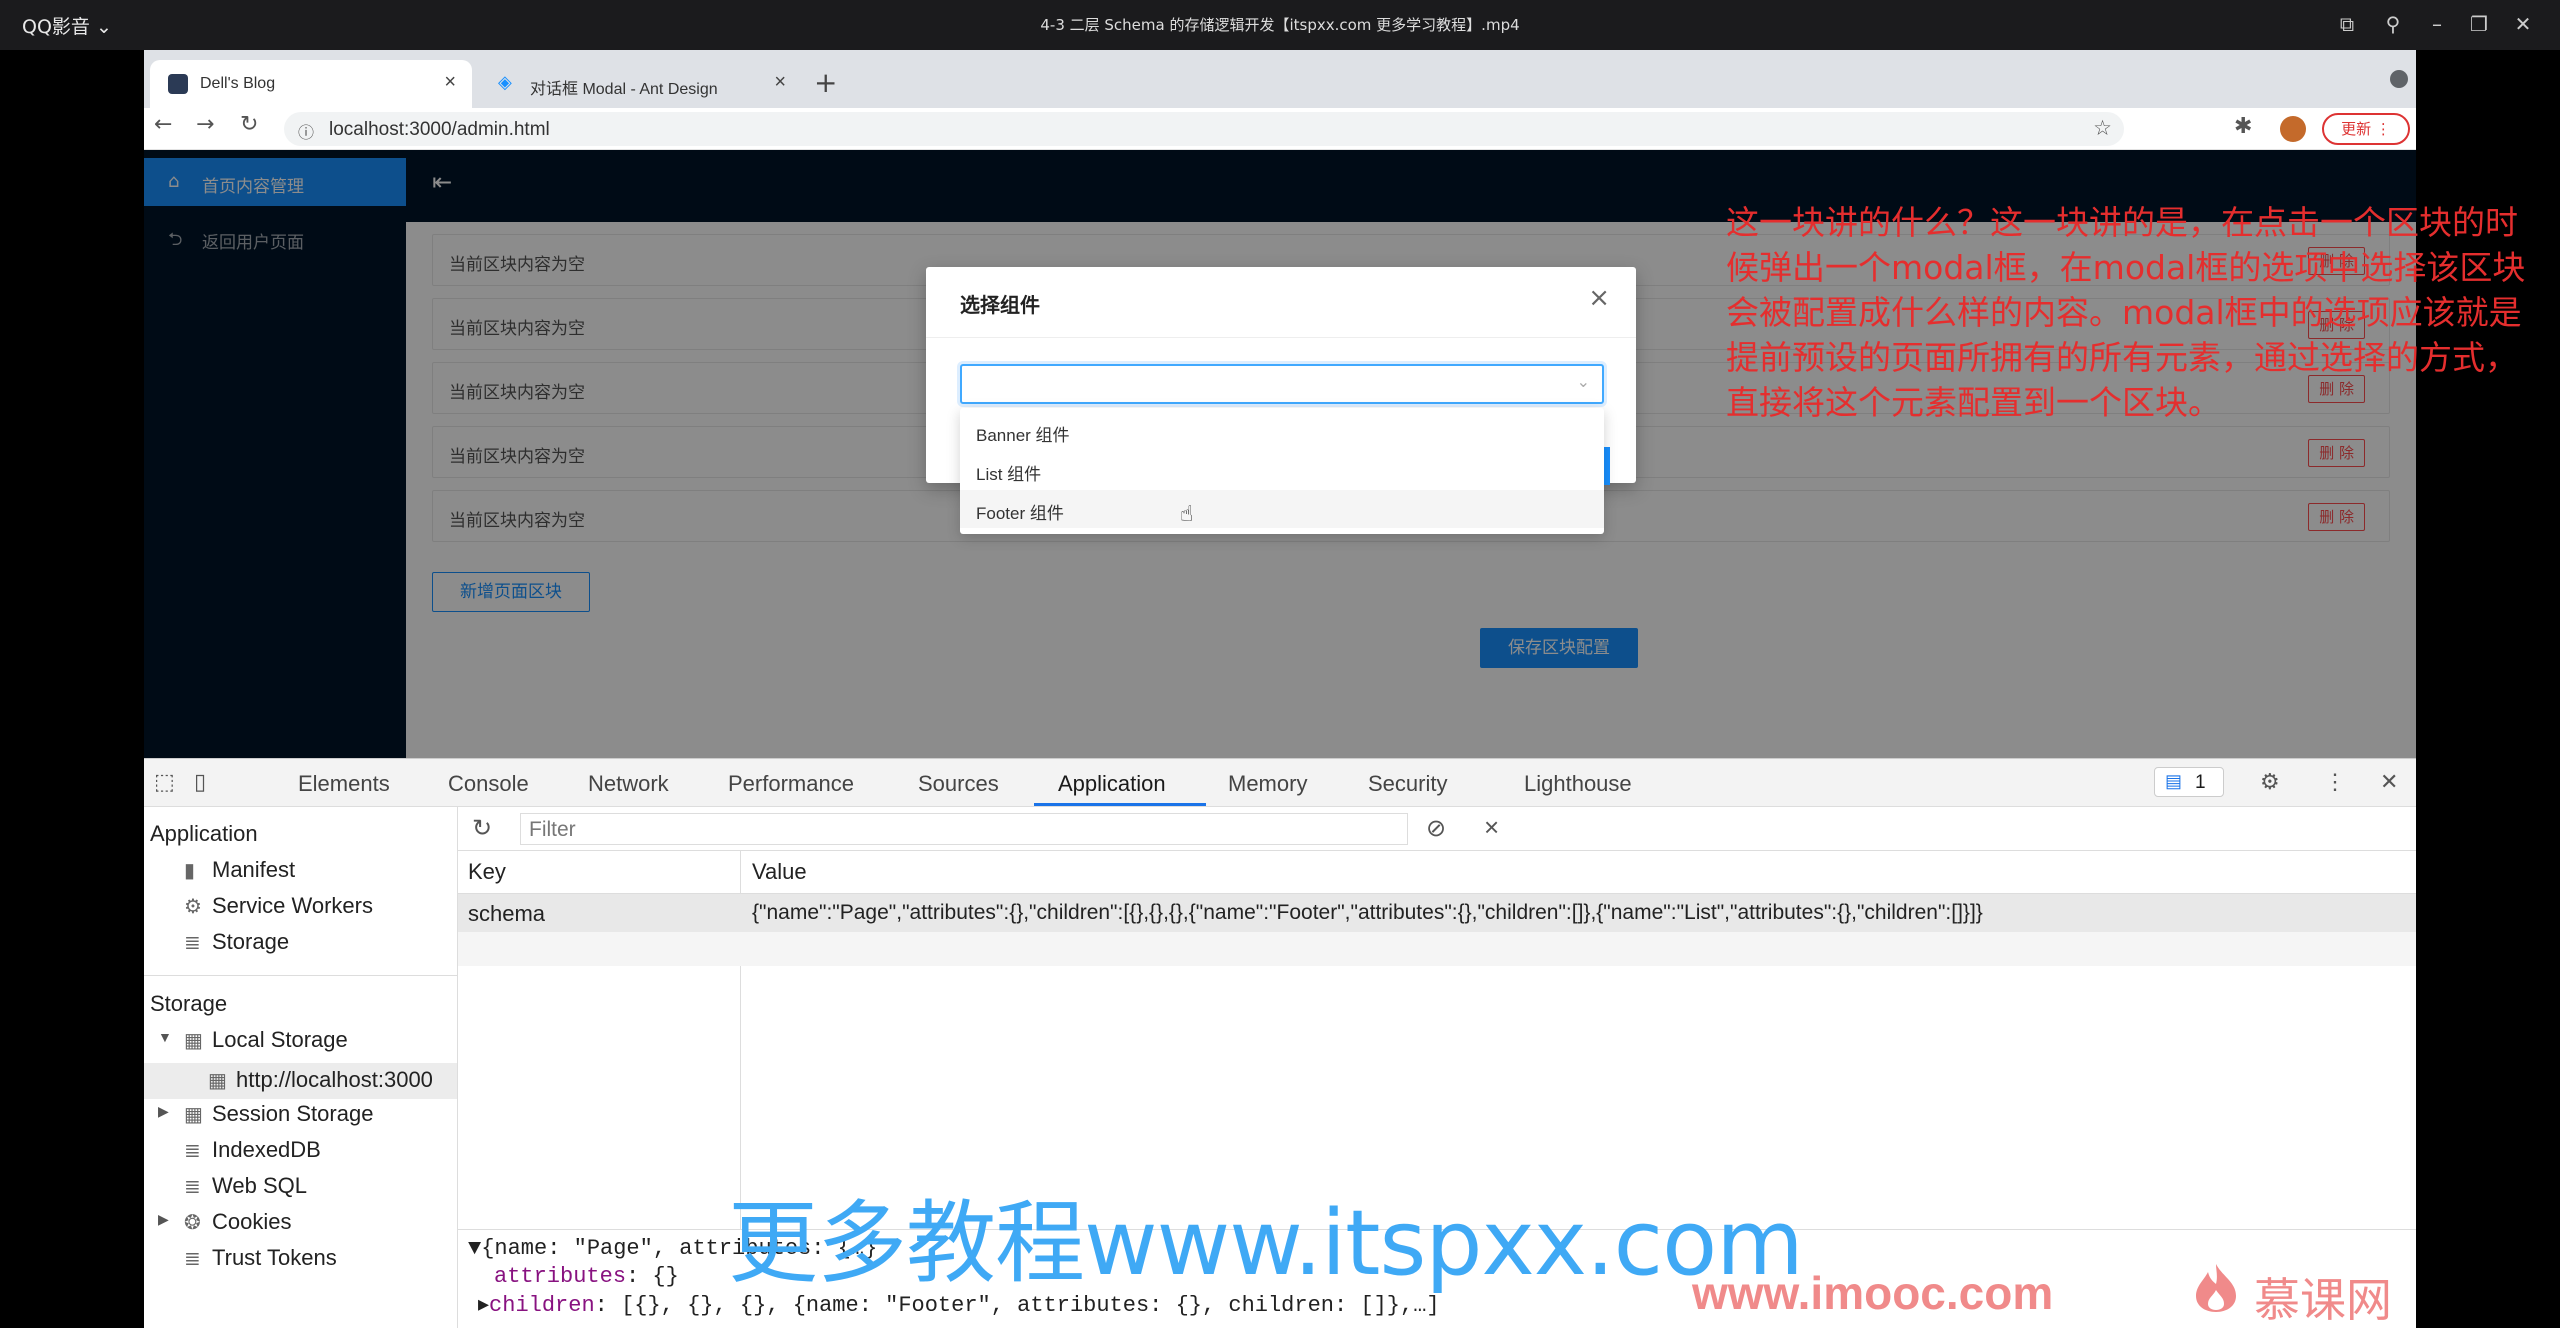  I want to click on application-heading: Application, so click(204, 833).